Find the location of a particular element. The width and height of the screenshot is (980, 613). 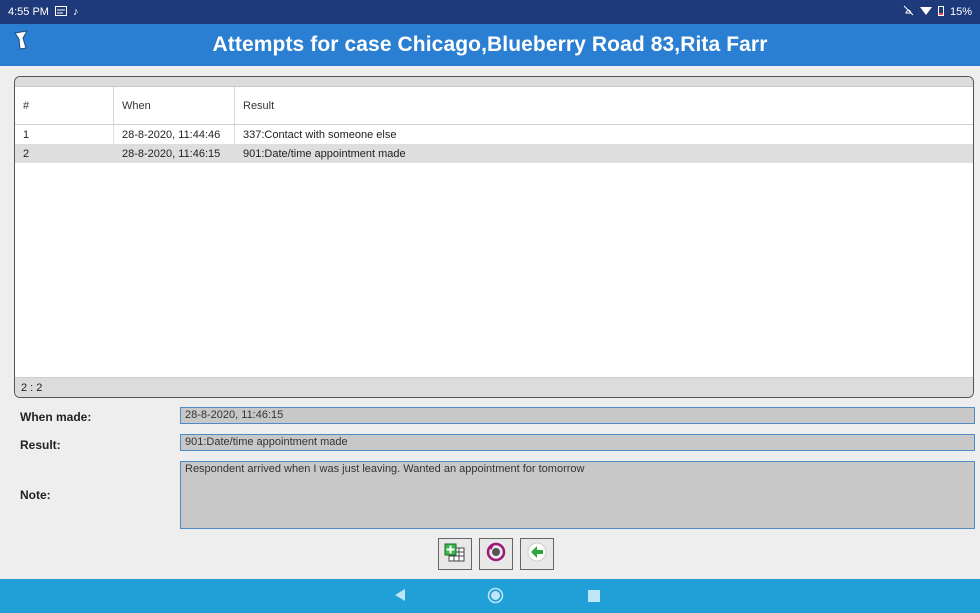

status-bar: 4:55 PM ♪ 15% is located at coordinates (490, 12).